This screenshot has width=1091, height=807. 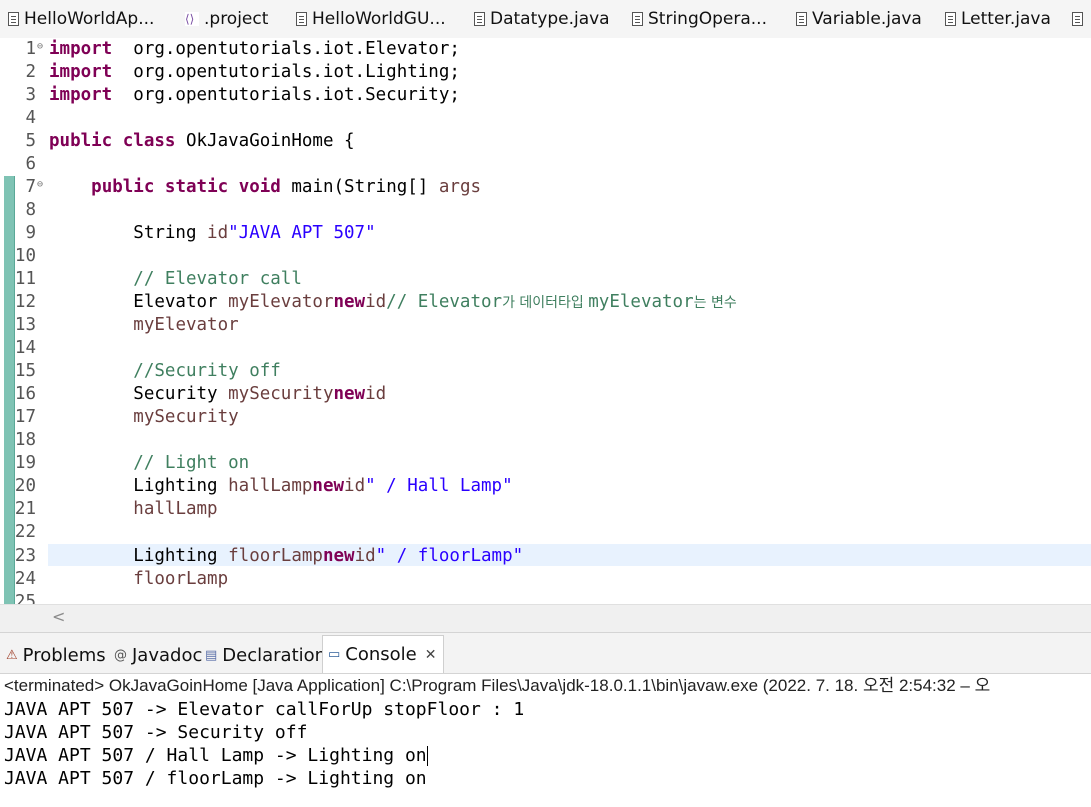 What do you see at coordinates (156, 732) in the screenshot?
I see `console-output-line: JAVA APT 507 -> Security off` at bounding box center [156, 732].